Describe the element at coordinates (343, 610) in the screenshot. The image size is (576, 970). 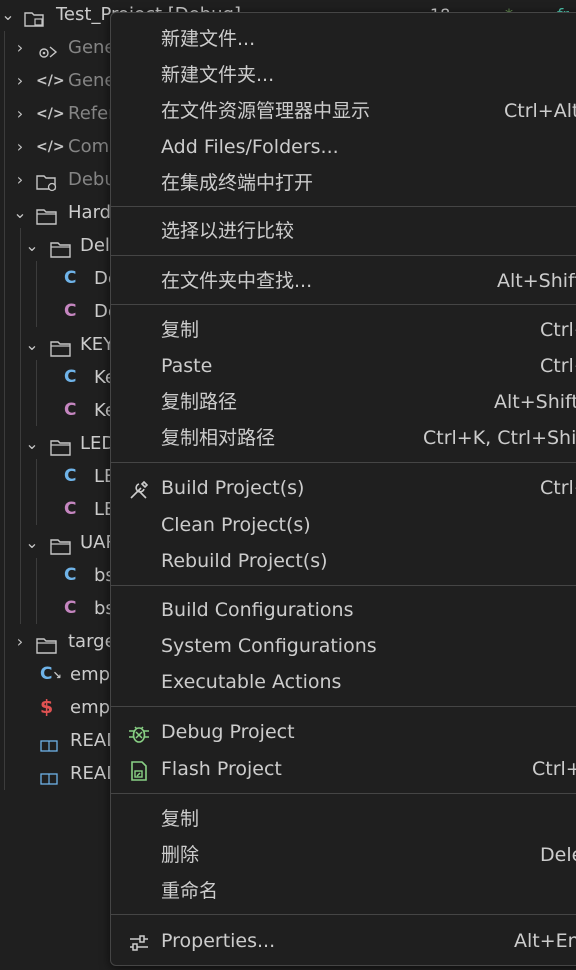
I see `menu-item-build-configurations: Build Configurations` at that location.